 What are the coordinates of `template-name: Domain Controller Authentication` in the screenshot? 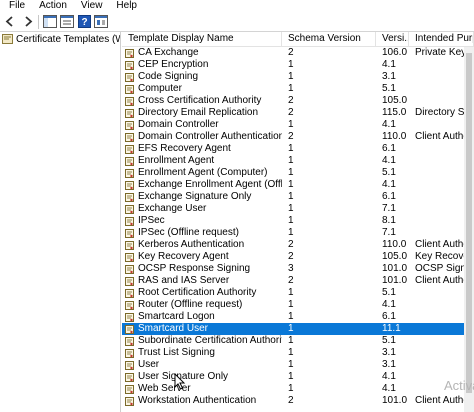 It's located at (210, 136).